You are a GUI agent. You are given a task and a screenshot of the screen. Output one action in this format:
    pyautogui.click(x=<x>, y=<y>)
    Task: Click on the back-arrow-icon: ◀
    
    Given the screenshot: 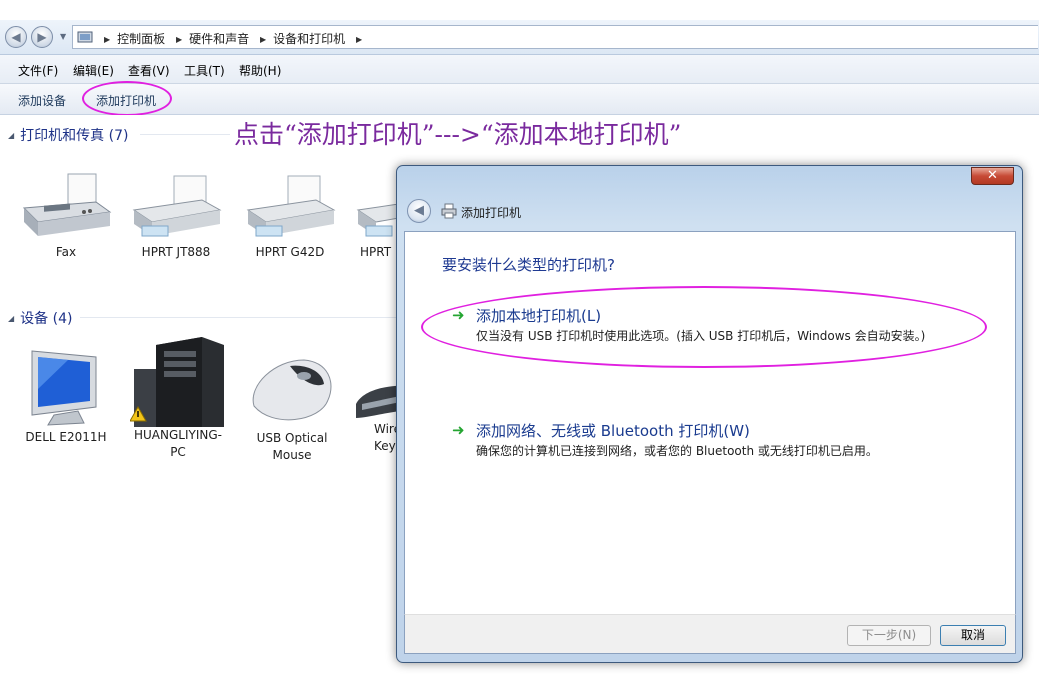 What is the action you would take?
    pyautogui.click(x=419, y=210)
    